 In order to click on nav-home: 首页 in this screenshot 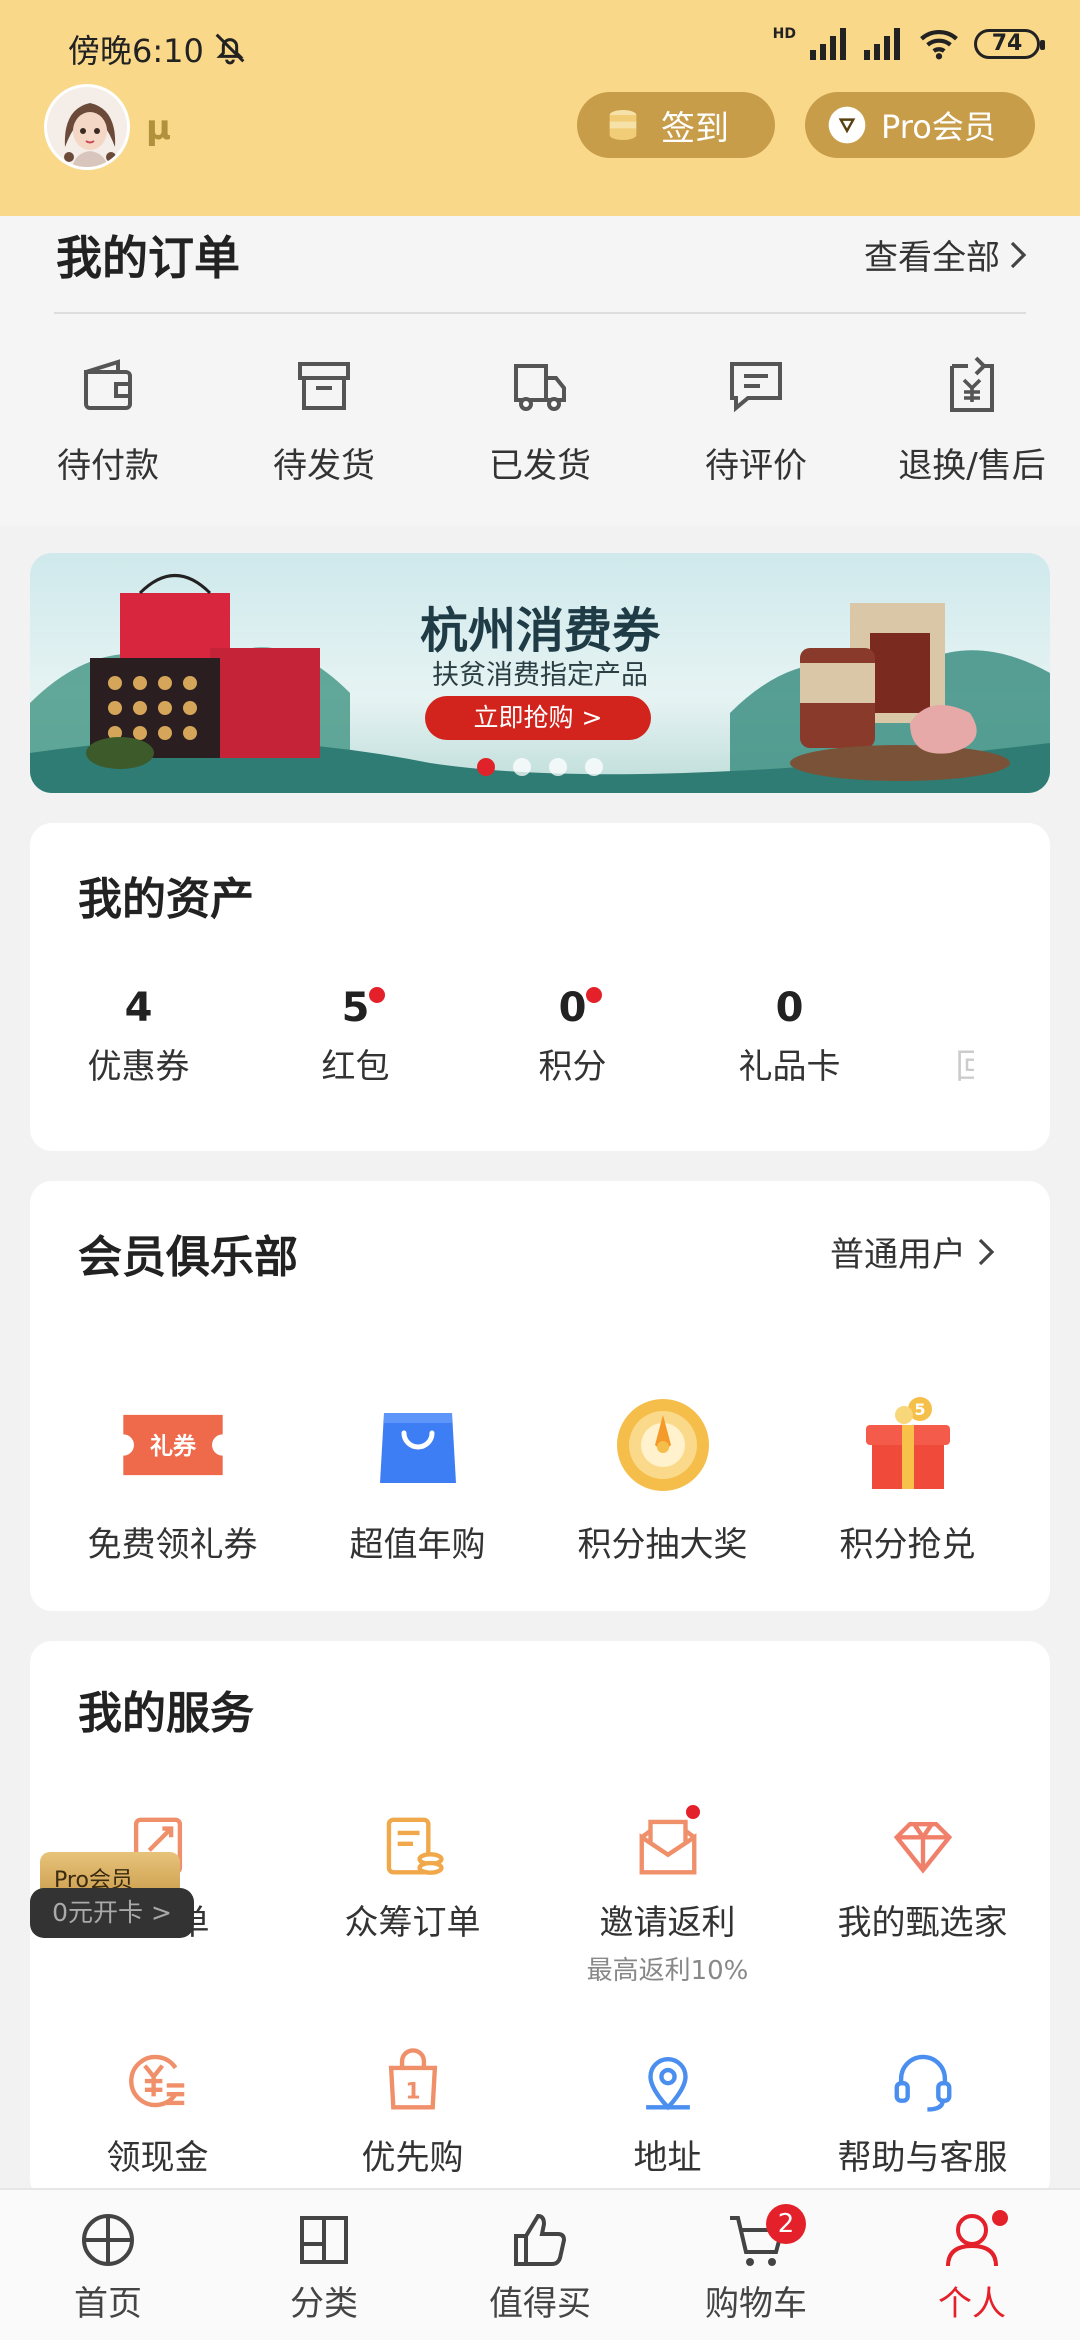, I will do `click(108, 2265)`.